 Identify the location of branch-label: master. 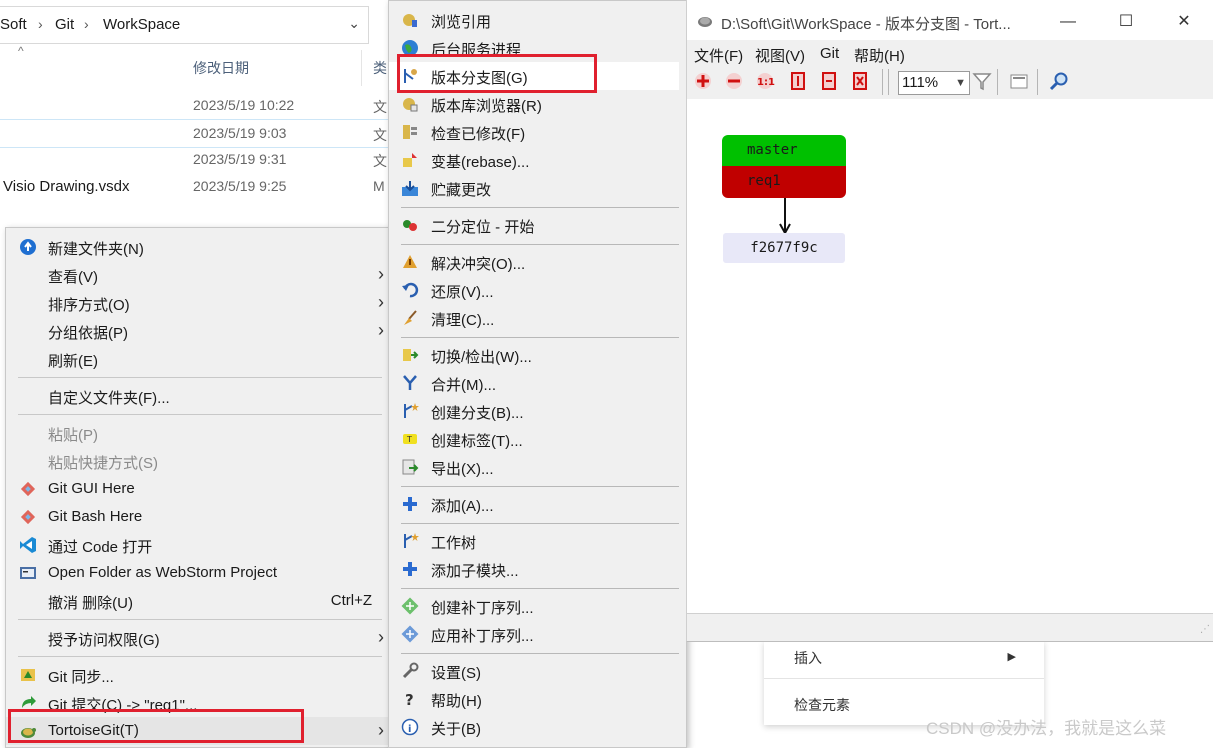
(772, 150).